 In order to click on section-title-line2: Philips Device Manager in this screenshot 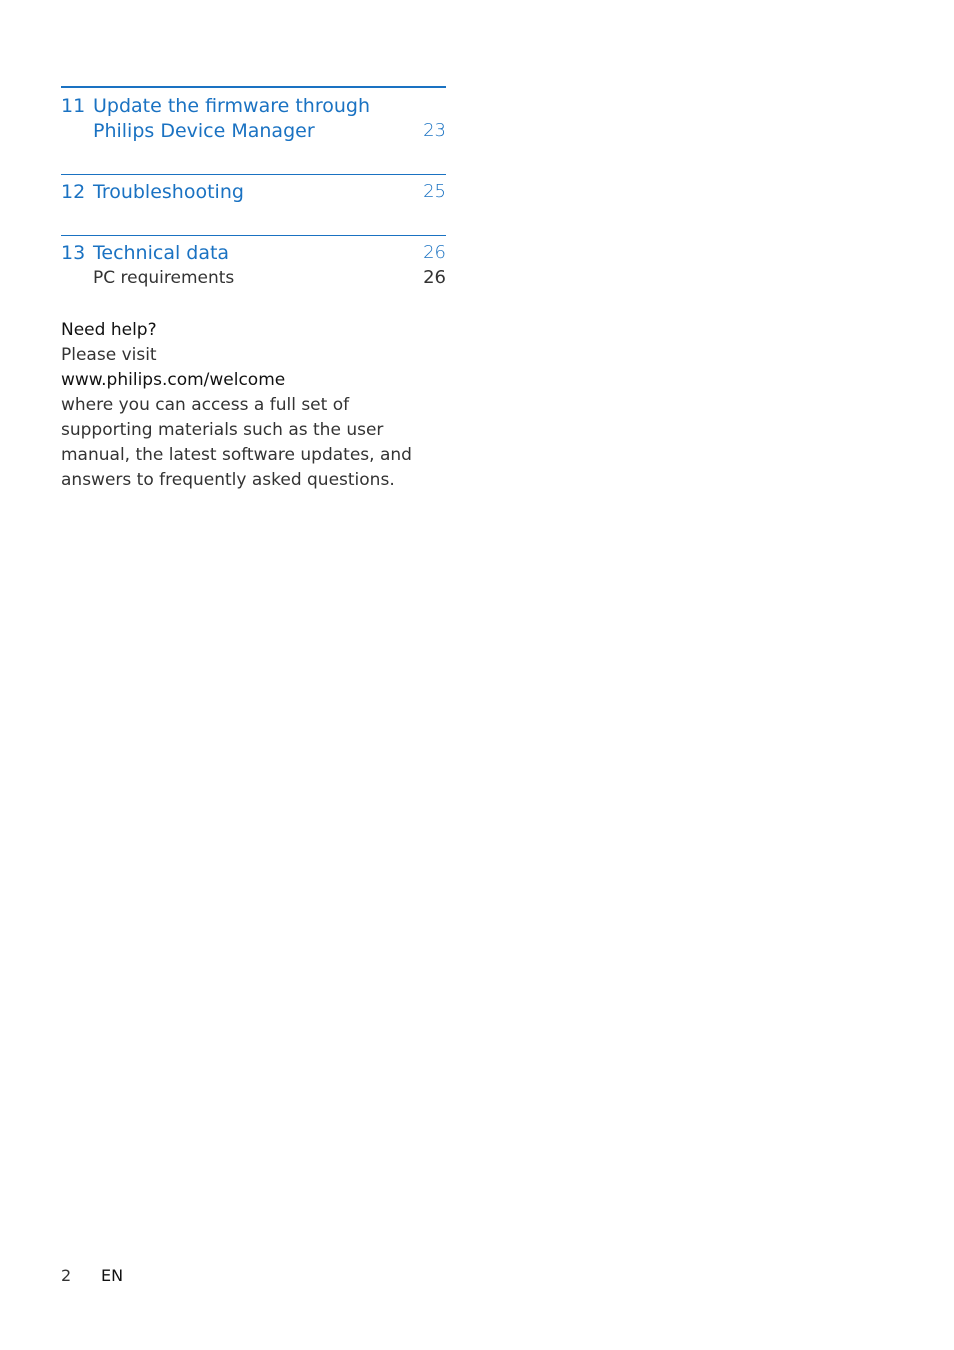, I will do `click(204, 131)`.